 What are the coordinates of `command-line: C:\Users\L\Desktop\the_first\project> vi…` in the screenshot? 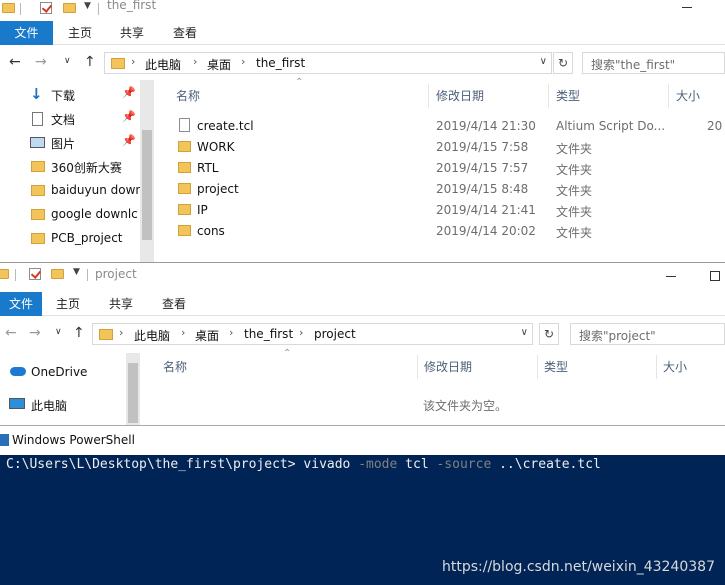 It's located at (303, 464).